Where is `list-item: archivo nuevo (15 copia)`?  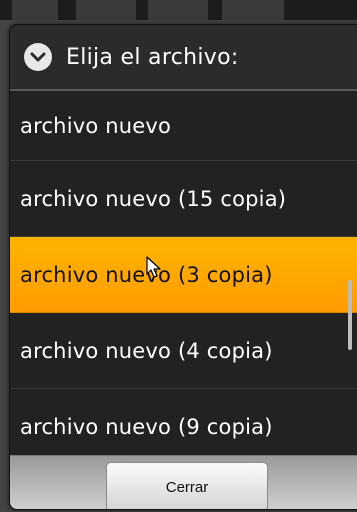
list-item: archivo nuevo (15 copia) is located at coordinates (183, 199).